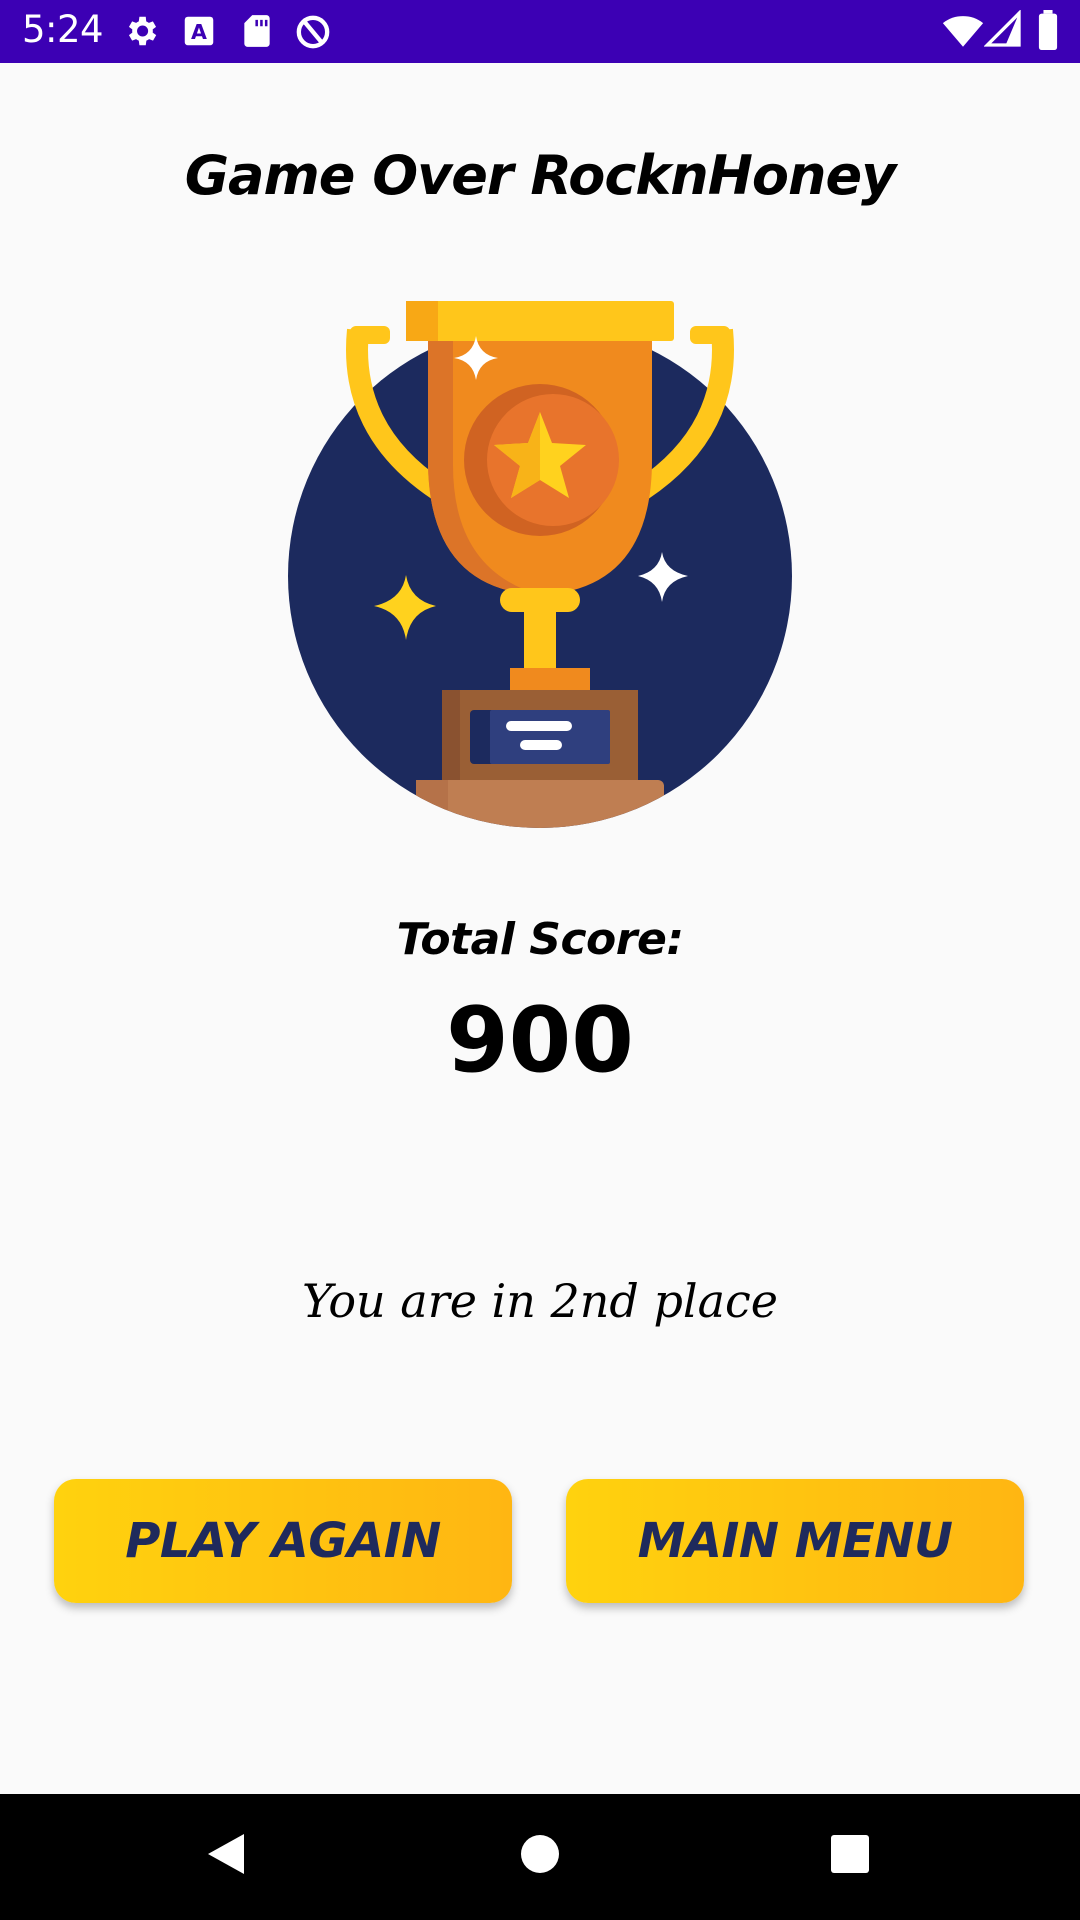 This screenshot has width=1080, height=1920. Describe the element at coordinates (1003, 31) in the screenshot. I see `cellular-signal-icon` at that location.